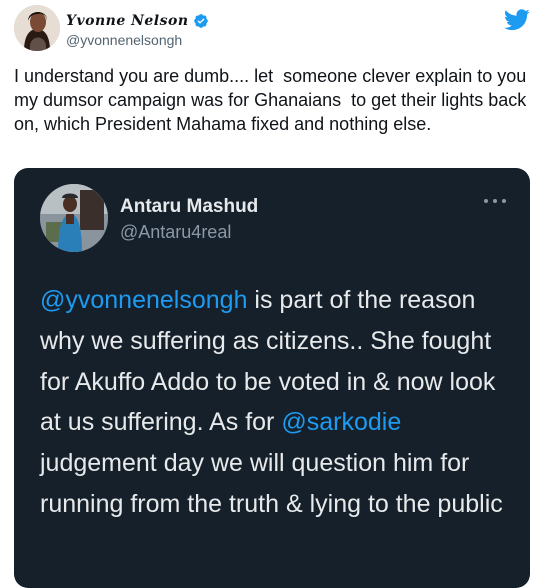 The height and width of the screenshot is (588, 546). What do you see at coordinates (175, 232) in the screenshot?
I see `quoted-author-handle: @Antaru4real` at bounding box center [175, 232].